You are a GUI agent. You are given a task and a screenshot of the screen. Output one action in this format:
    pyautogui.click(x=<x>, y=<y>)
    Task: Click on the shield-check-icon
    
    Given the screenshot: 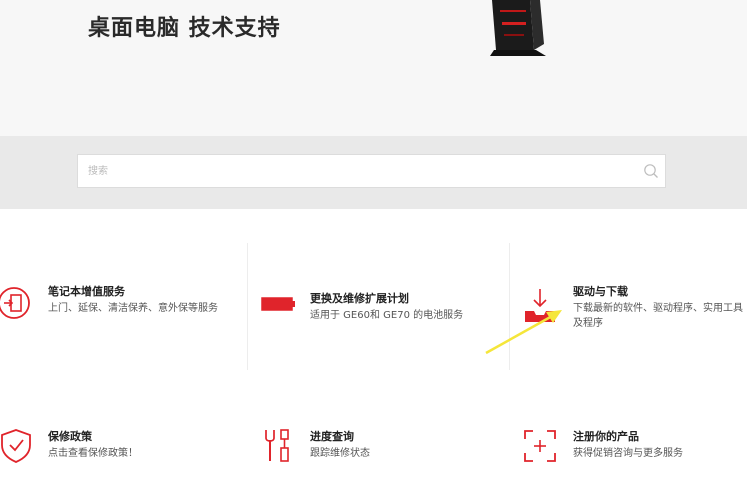 What is the action you would take?
    pyautogui.click(x=16, y=446)
    